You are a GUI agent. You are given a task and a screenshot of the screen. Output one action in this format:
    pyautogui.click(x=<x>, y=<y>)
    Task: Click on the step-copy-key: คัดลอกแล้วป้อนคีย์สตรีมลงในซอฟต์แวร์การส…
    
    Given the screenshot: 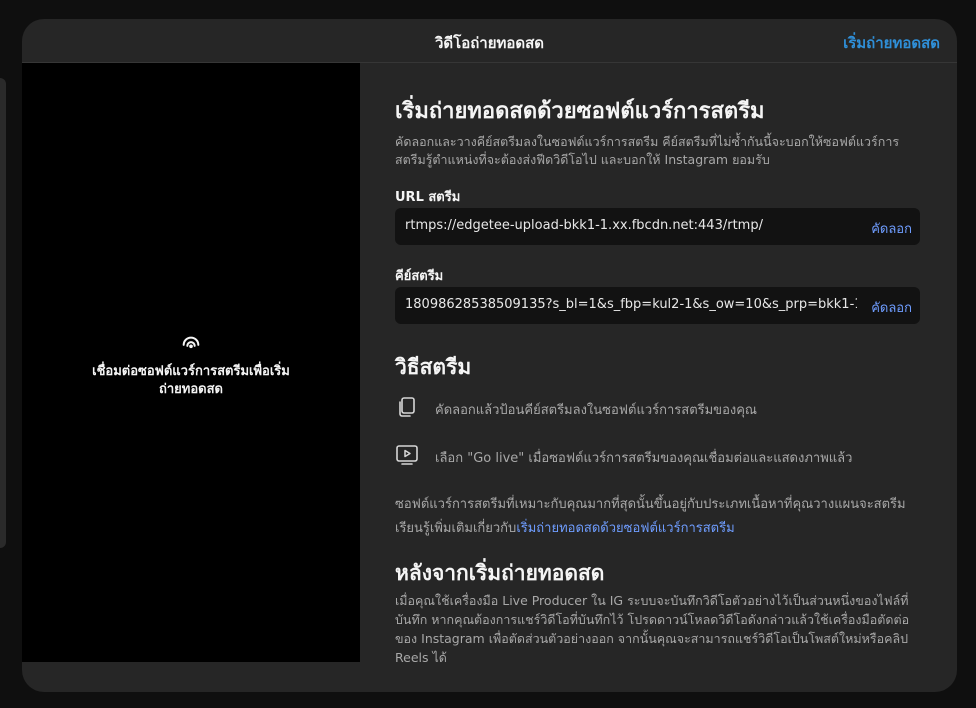 What is the action you would take?
    pyautogui.click(x=657, y=407)
    